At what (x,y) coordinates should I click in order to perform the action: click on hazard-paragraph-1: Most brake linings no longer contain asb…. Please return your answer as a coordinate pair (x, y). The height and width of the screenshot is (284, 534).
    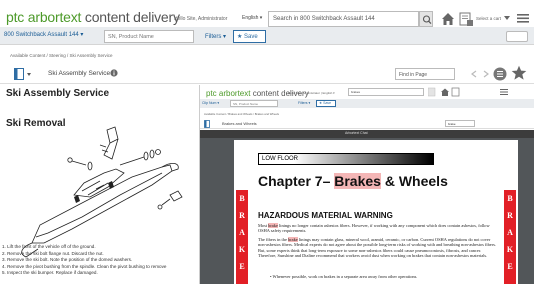
    Looking at the image, I should click on (374, 228).